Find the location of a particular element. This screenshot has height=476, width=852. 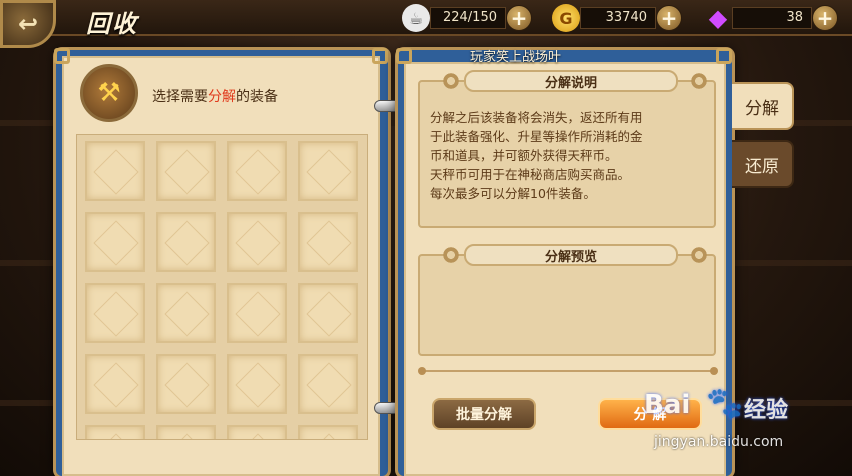

back-arrow-icon: ↩ is located at coordinates (28, 24).